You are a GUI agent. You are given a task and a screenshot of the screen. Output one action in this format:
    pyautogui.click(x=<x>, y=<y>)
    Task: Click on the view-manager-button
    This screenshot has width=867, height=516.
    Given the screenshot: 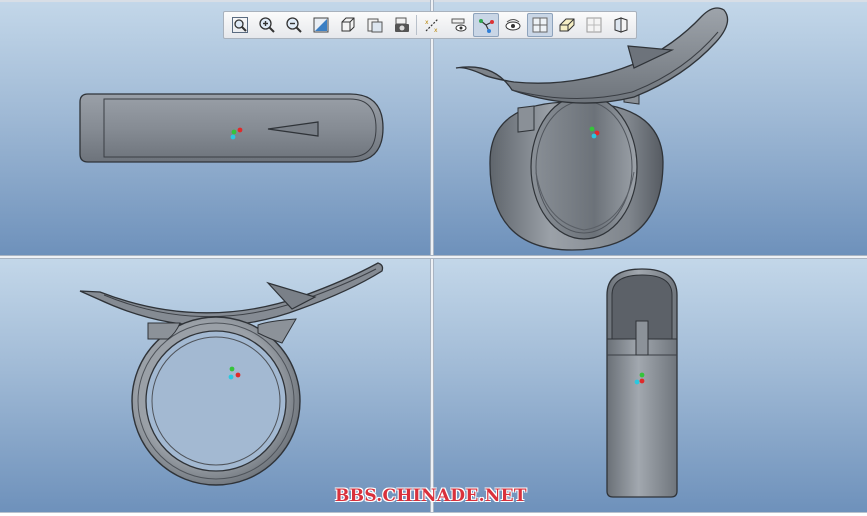 What is the action you would take?
    pyautogui.click(x=513, y=25)
    